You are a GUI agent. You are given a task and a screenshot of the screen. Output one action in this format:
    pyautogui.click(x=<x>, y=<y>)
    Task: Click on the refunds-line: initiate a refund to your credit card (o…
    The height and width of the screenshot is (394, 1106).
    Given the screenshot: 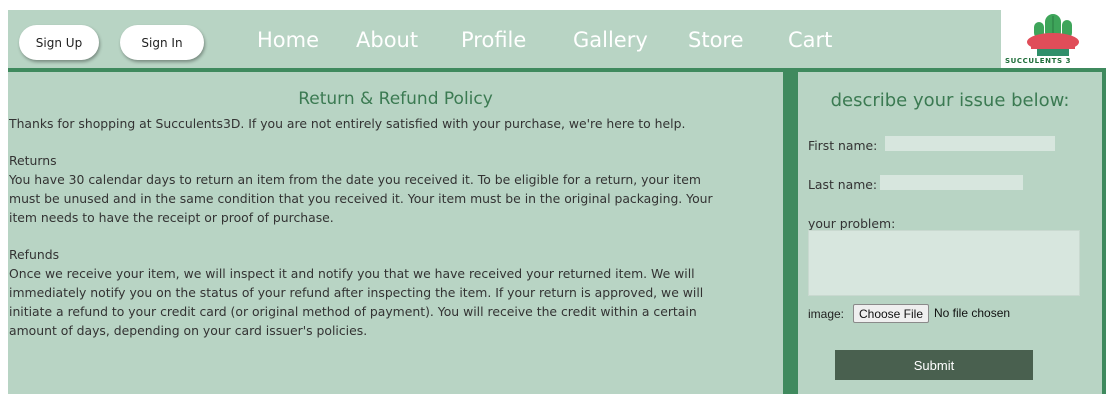 What is the action you would take?
    pyautogui.click(x=353, y=311)
    